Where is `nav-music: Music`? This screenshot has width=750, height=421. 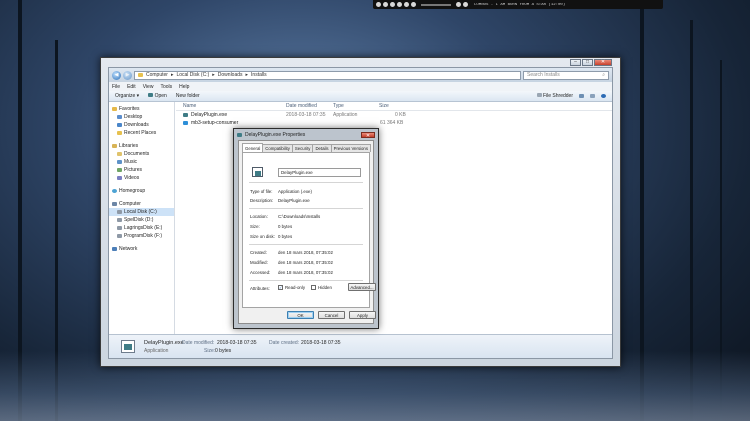 nav-music: Music is located at coordinates (141, 162).